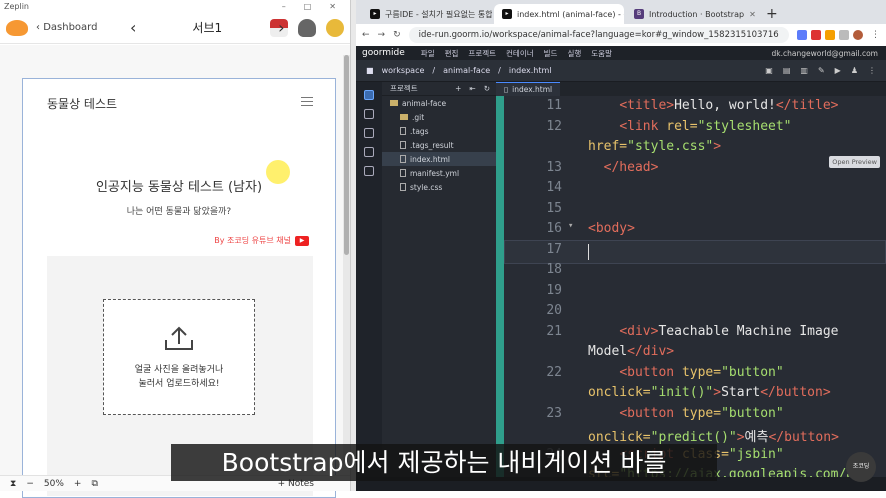  What do you see at coordinates (369, 114) in the screenshot?
I see `outline-icon` at bounding box center [369, 114].